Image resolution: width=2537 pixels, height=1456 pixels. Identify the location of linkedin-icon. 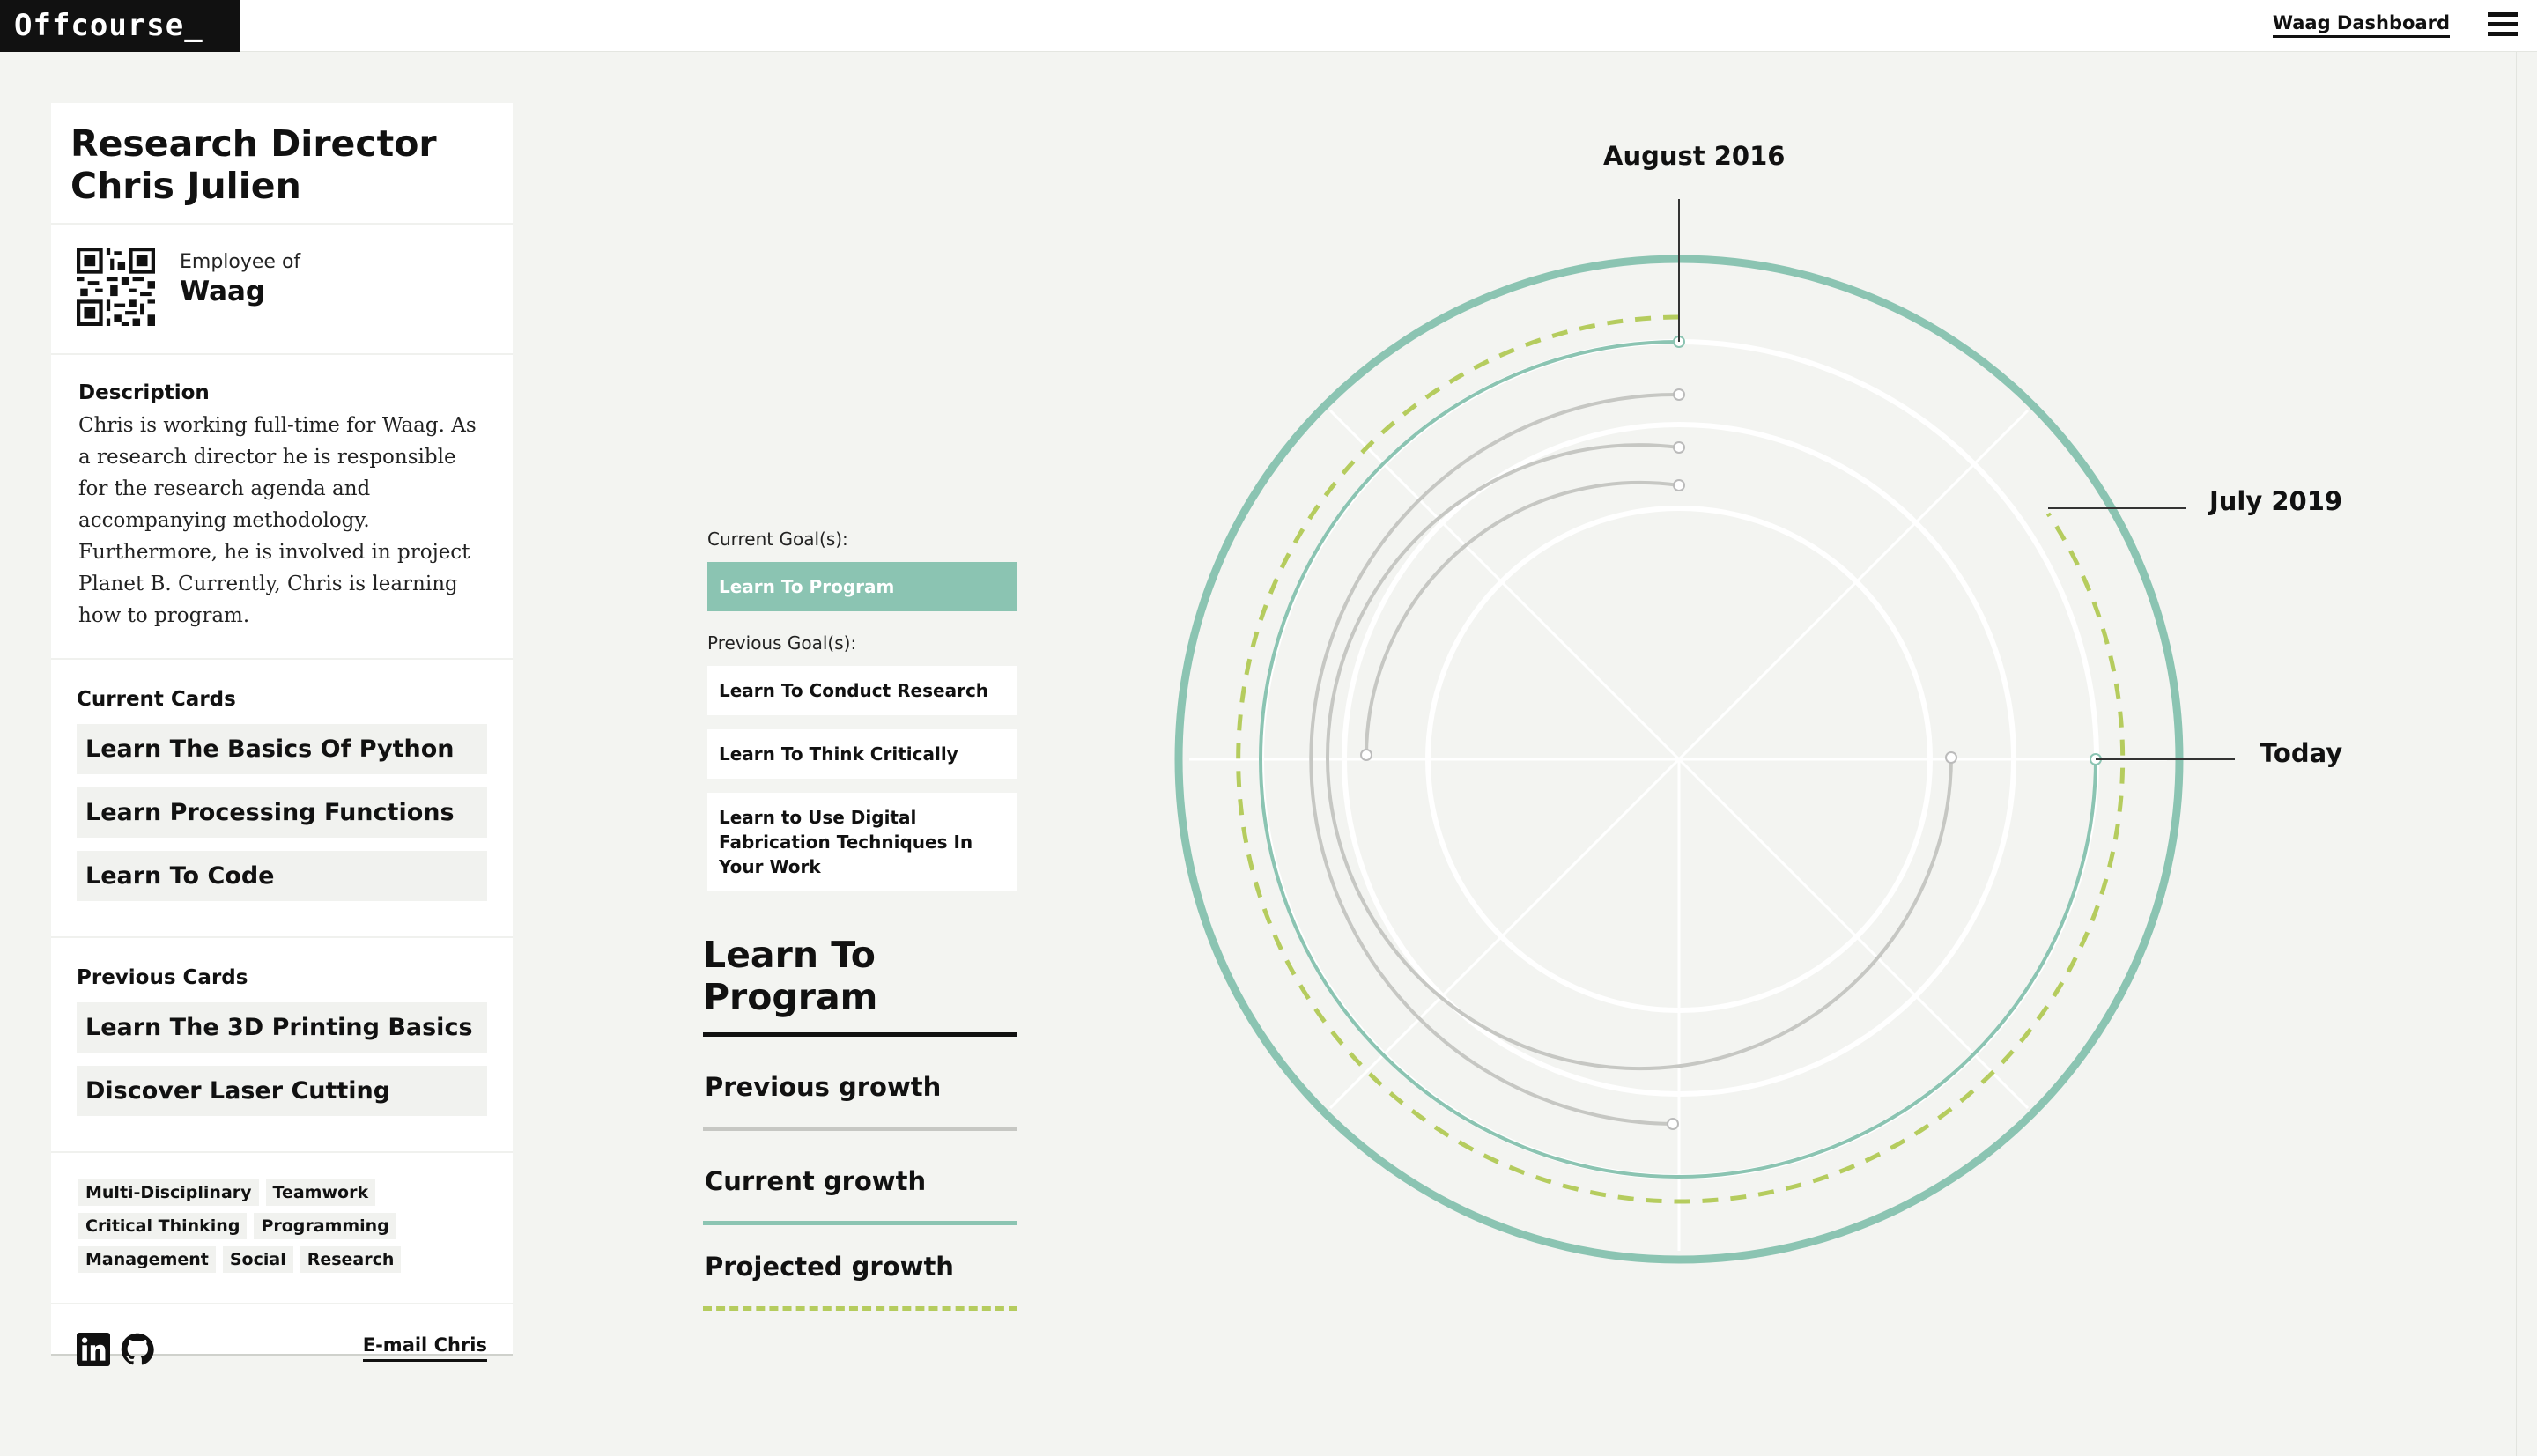
(94, 1349).